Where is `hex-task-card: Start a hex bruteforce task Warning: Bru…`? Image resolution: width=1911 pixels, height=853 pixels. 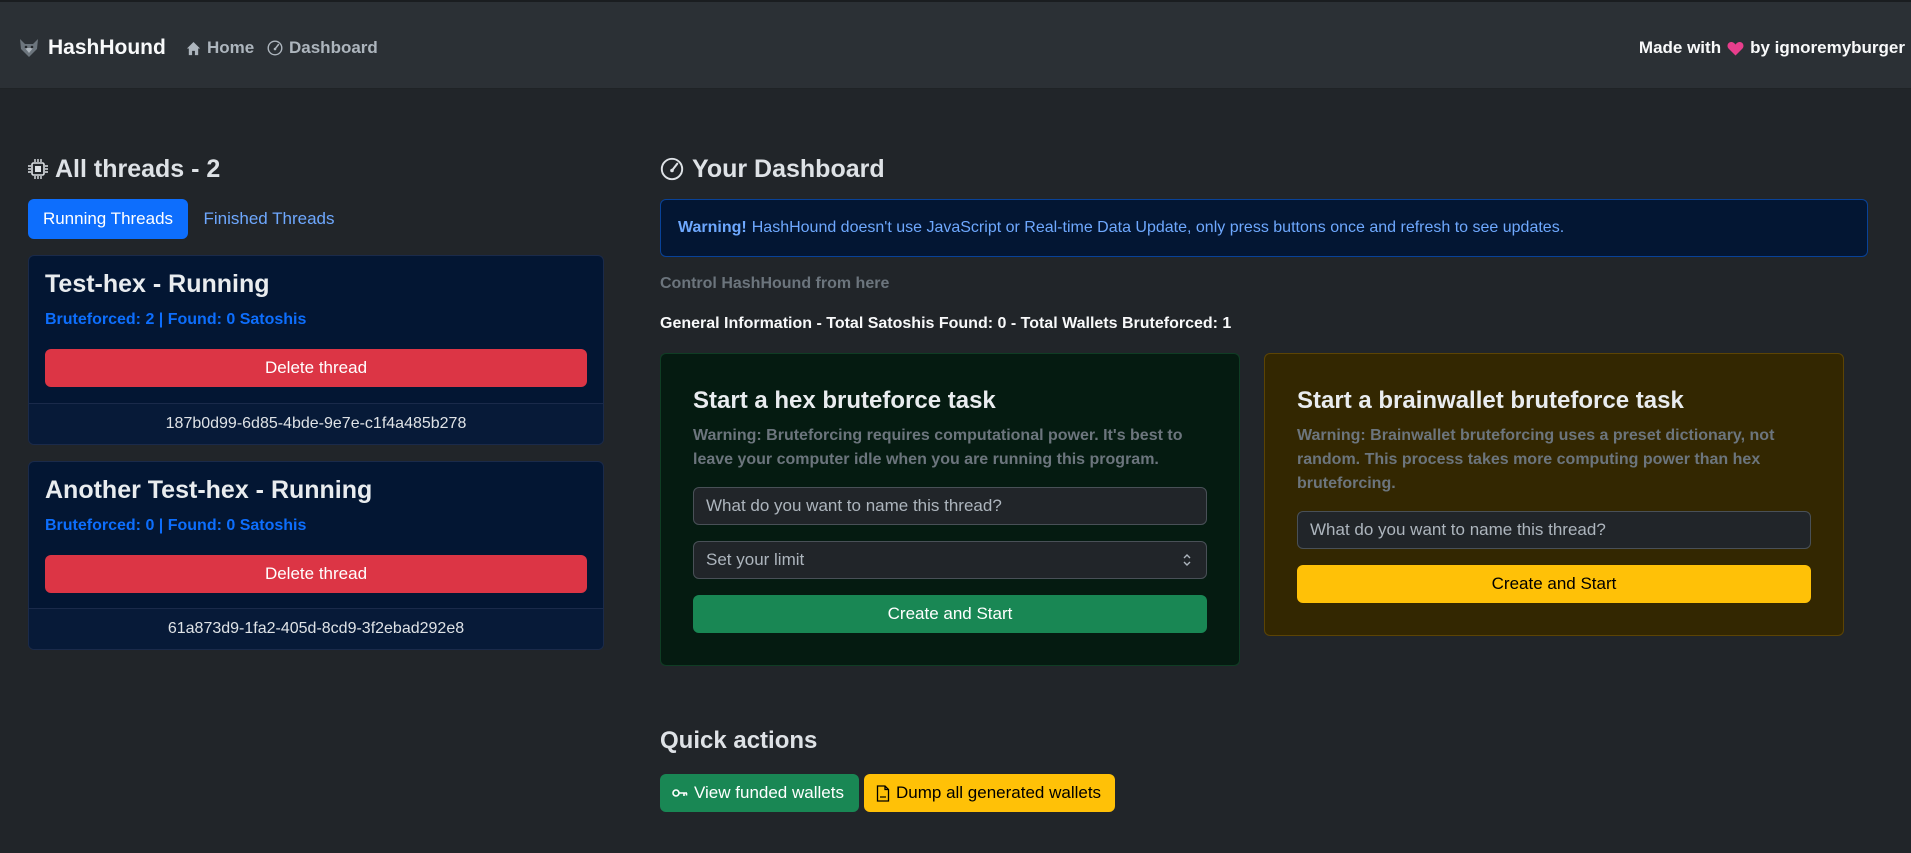
hex-task-card: Start a hex bruteforce task Warning: Bru… is located at coordinates (950, 509).